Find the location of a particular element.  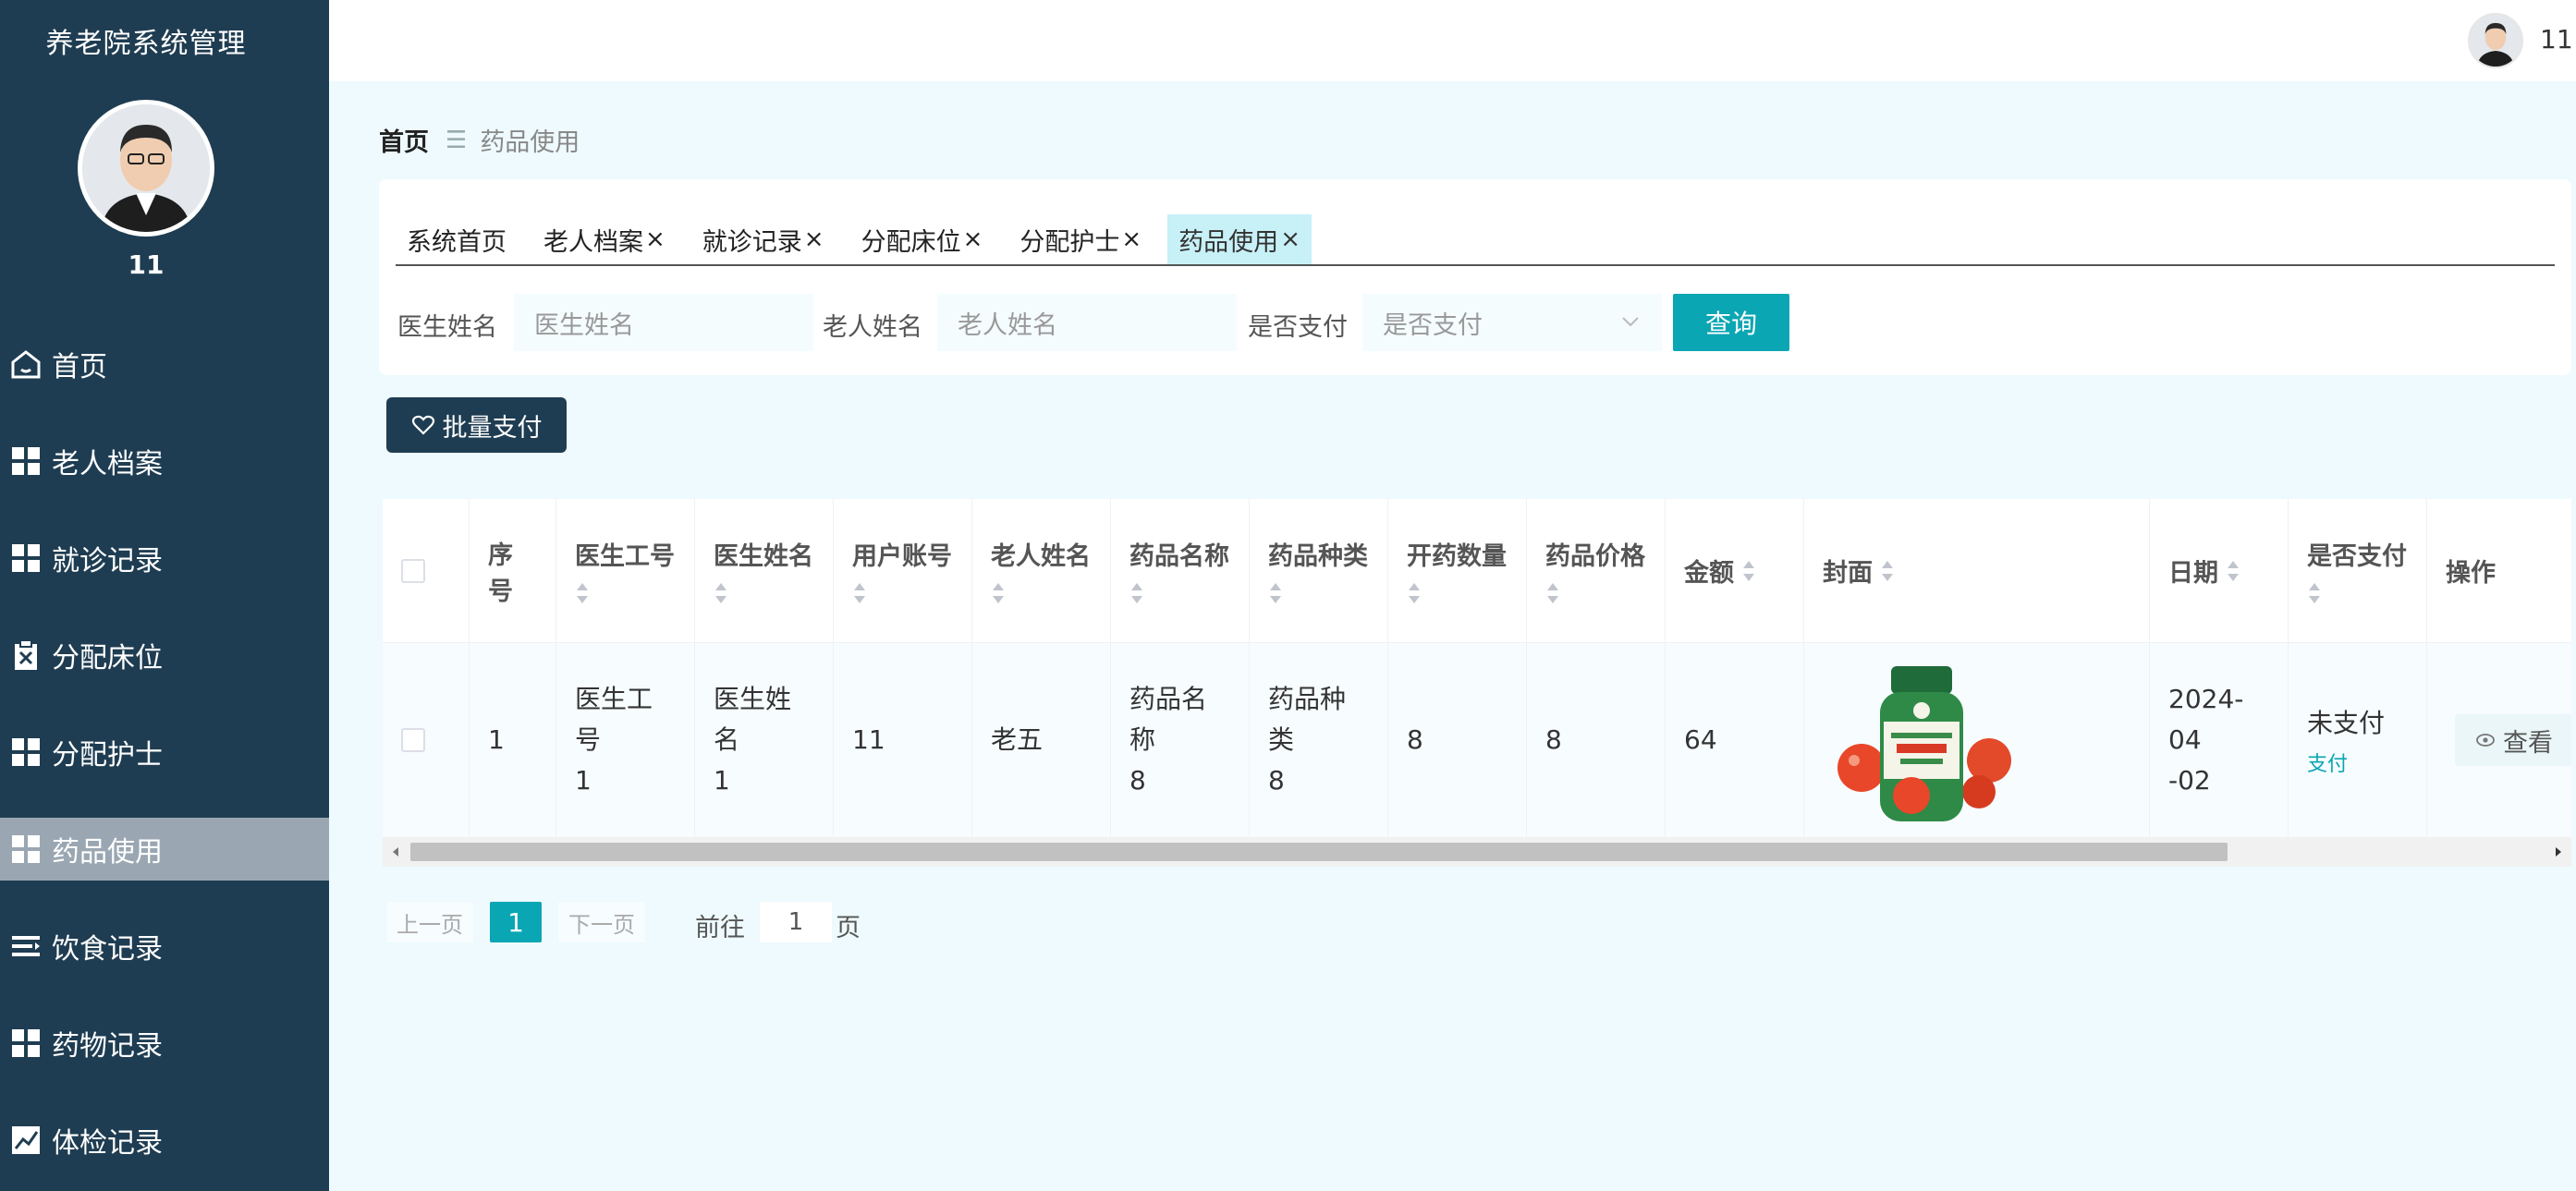

drug-cover-image is located at coordinates (1923, 740).